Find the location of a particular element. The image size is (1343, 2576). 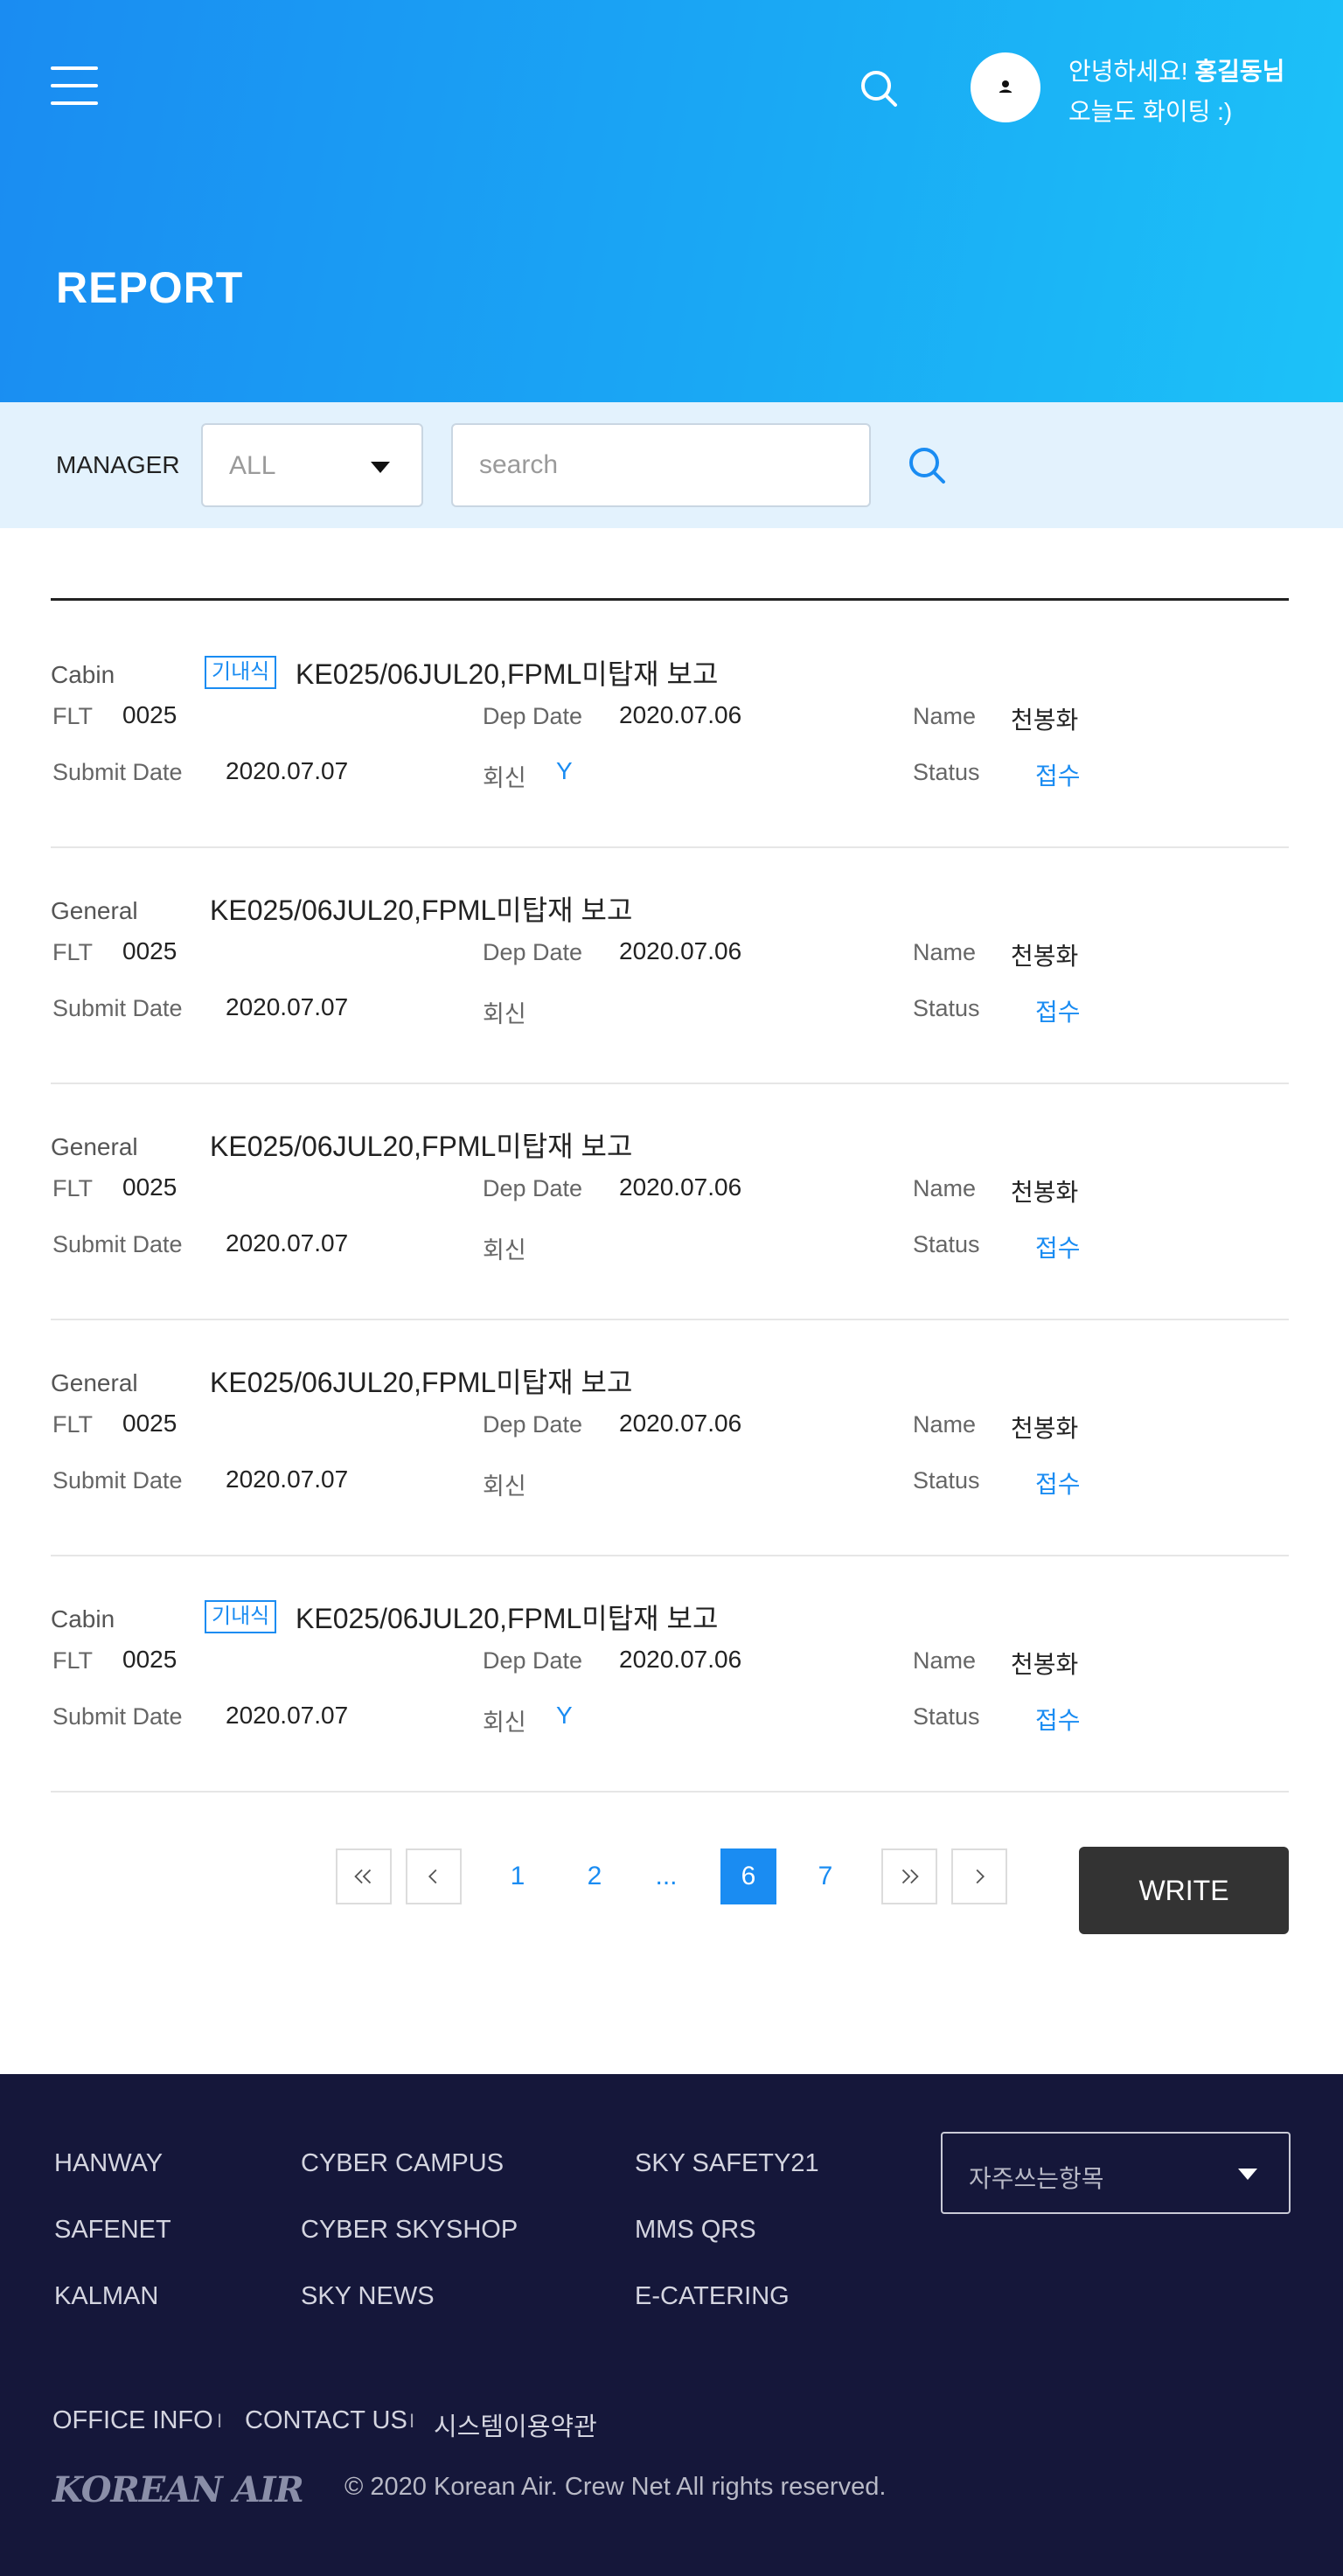

chevron-right-icon is located at coordinates (979, 1876).